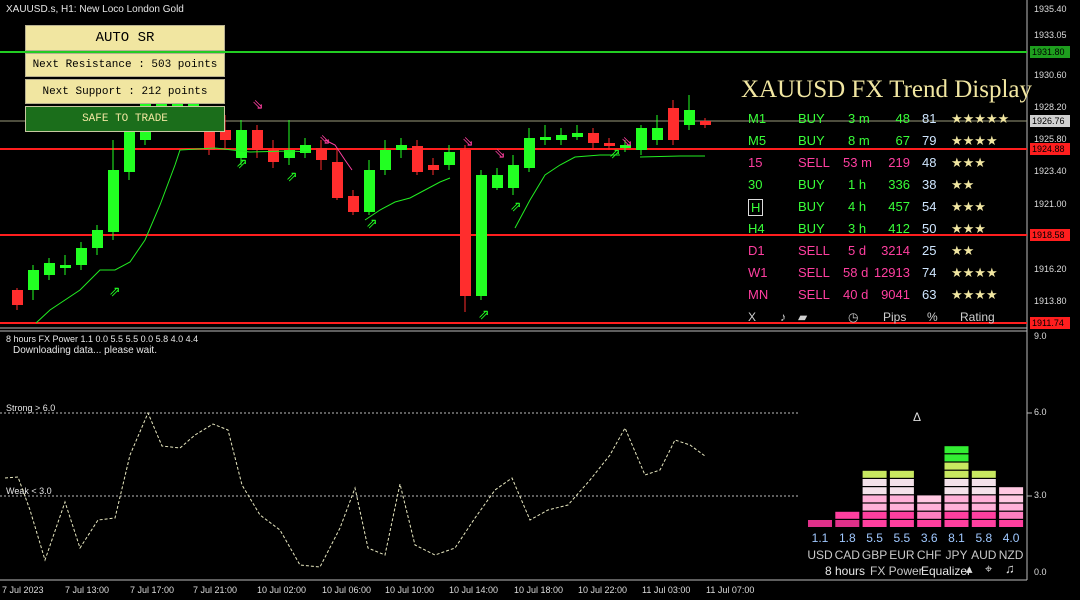  Describe the element at coordinates (152, 590) in the screenshot. I see `time-tick: 7 Jul 17:00` at that location.